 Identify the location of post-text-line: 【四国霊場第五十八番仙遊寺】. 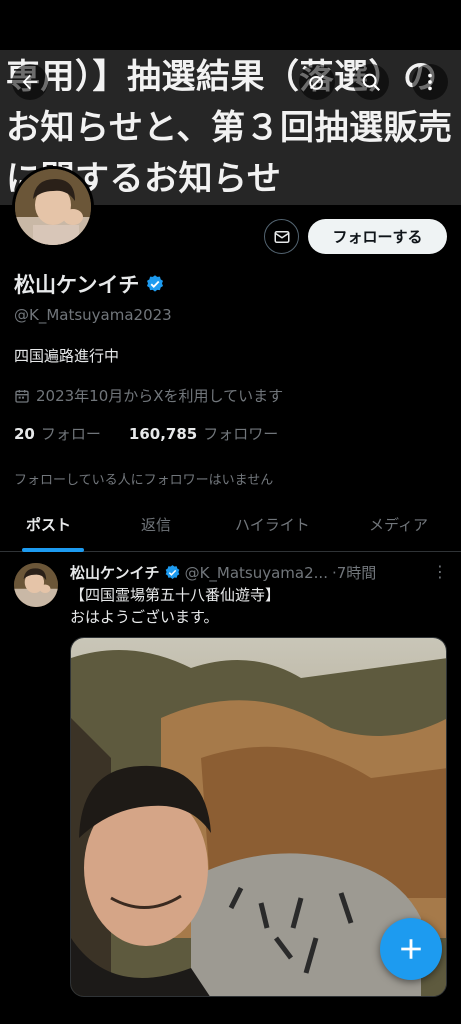
(175, 595).